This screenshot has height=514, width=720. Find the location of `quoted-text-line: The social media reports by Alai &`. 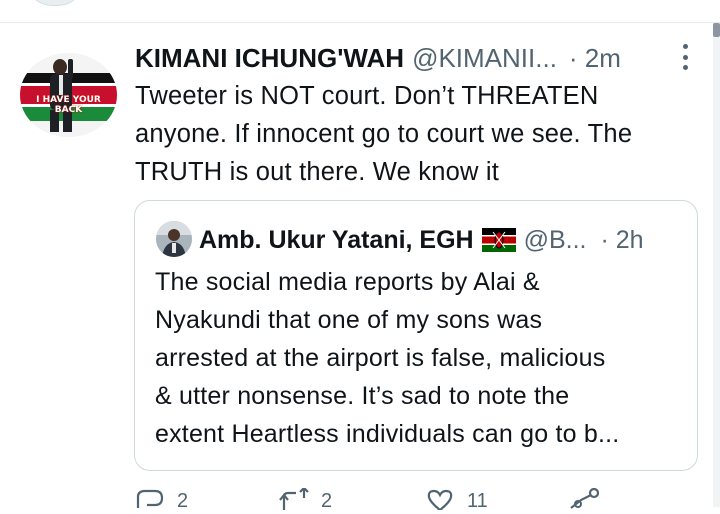

quoted-text-line: The social media reports by Alai & is located at coordinates (347, 282).